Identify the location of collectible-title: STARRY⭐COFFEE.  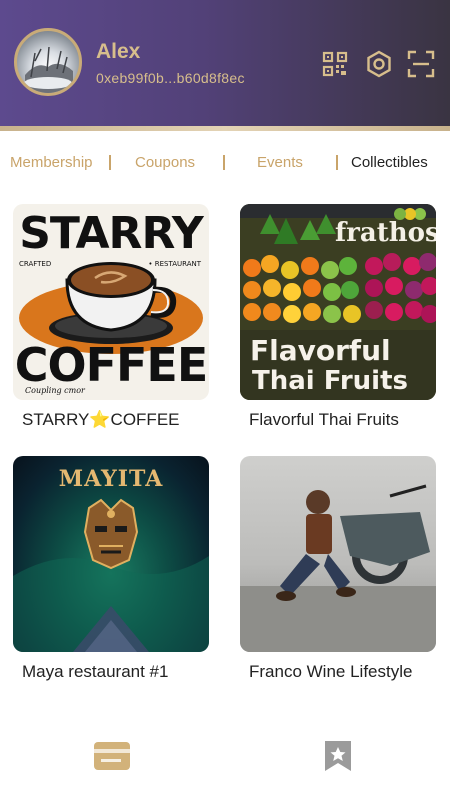
(101, 419).